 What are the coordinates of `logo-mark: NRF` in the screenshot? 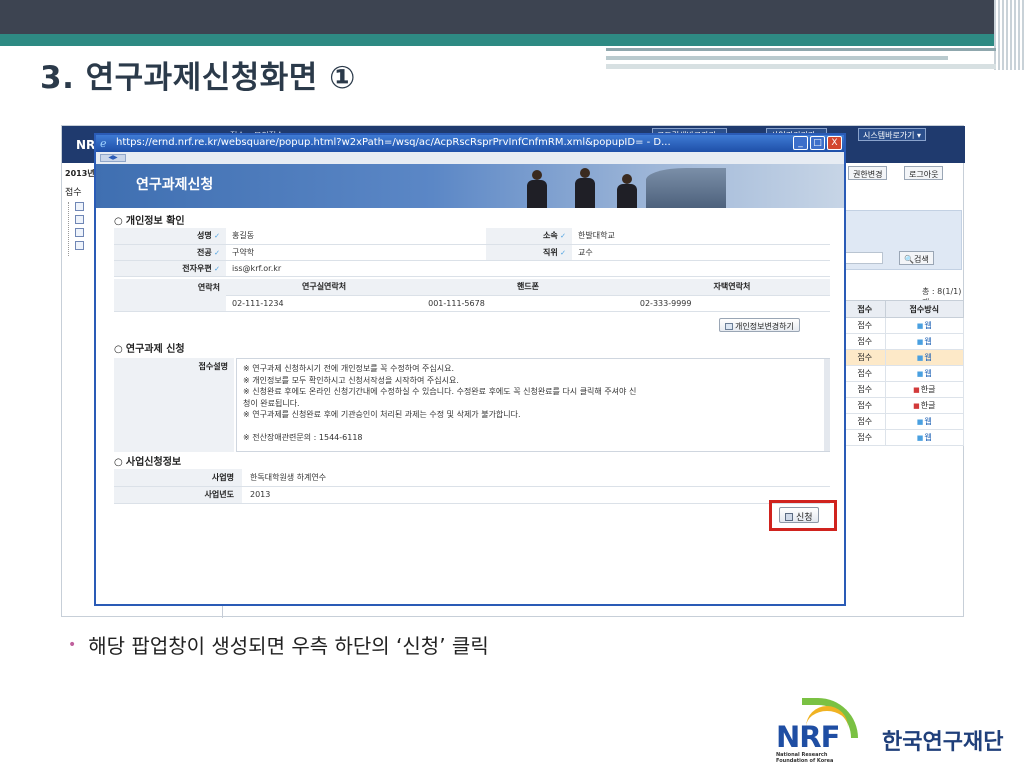 It's located at (808, 737).